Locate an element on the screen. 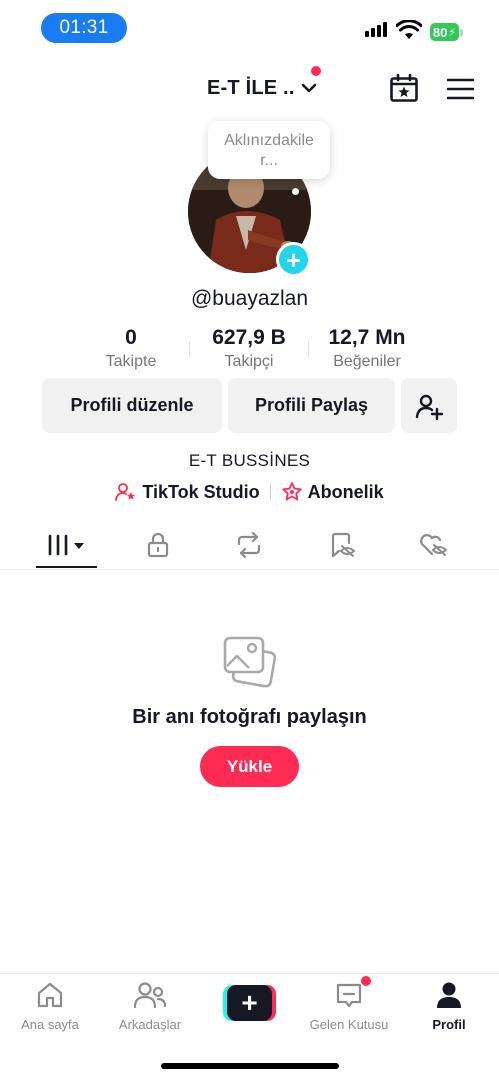 The width and height of the screenshot is (499, 1080). nav-home: Ana sayfa is located at coordinates (50, 1006).